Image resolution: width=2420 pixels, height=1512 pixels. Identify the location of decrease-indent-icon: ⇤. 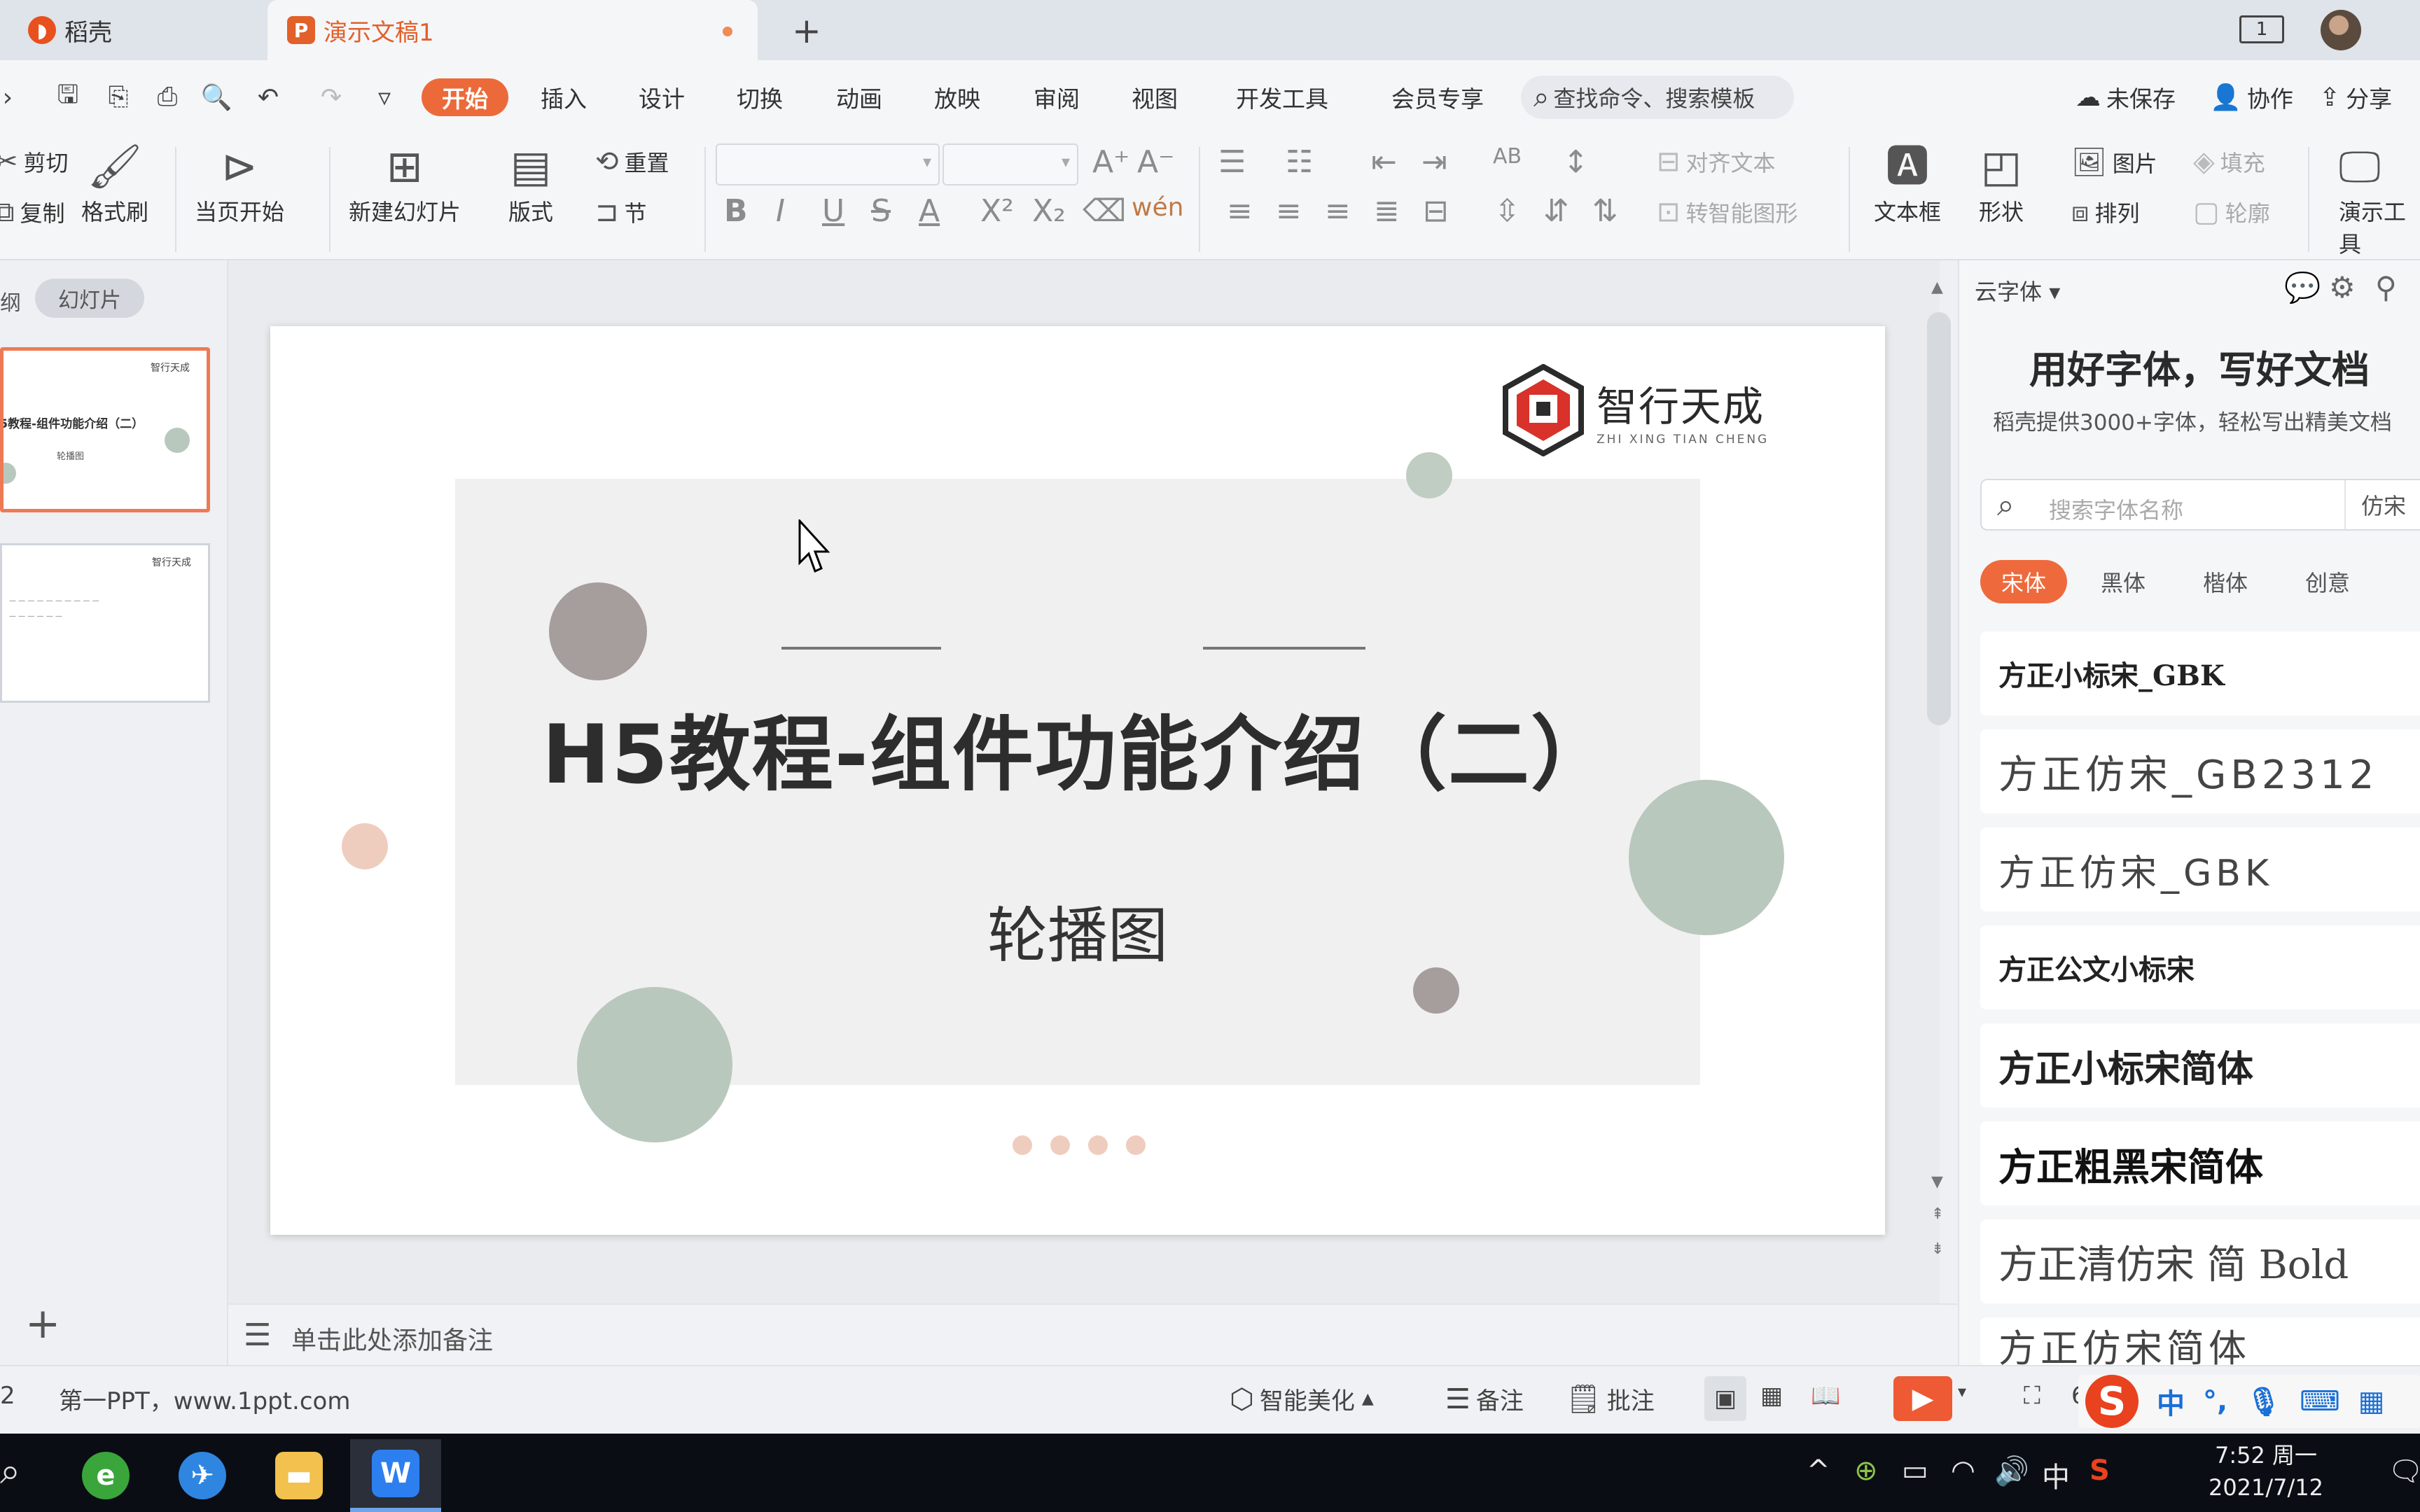
(1384, 162).